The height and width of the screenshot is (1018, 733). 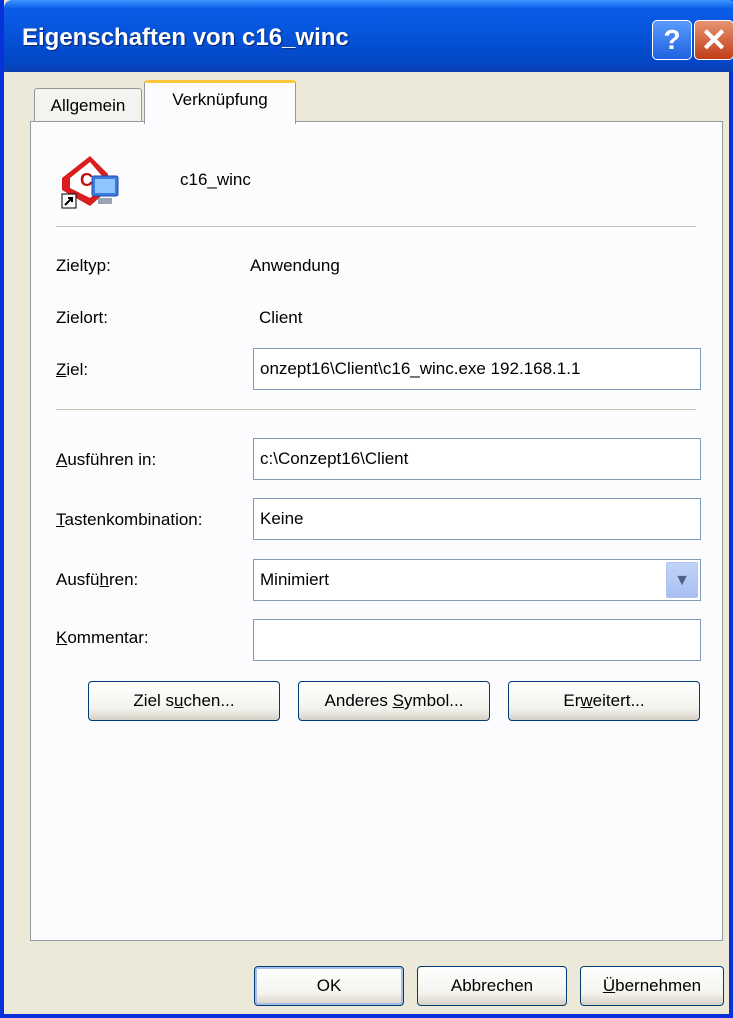 I want to click on separator-middle, so click(x=376, y=410).